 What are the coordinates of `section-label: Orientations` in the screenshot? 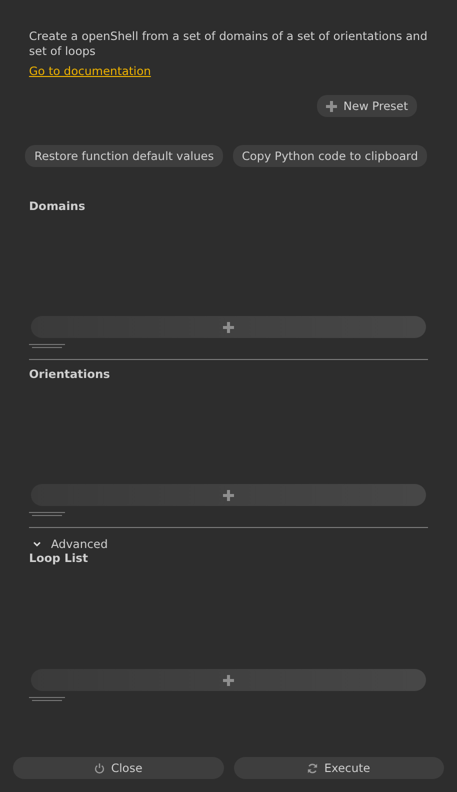 It's located at (70, 374).